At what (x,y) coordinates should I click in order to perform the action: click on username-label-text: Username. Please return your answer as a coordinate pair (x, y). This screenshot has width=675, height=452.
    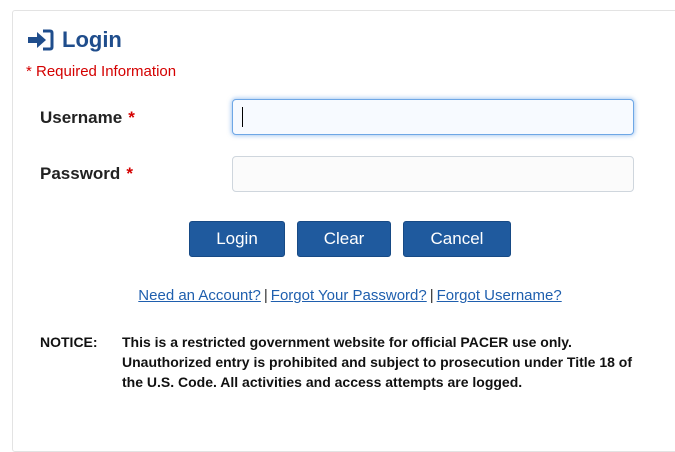
    Looking at the image, I should click on (81, 117).